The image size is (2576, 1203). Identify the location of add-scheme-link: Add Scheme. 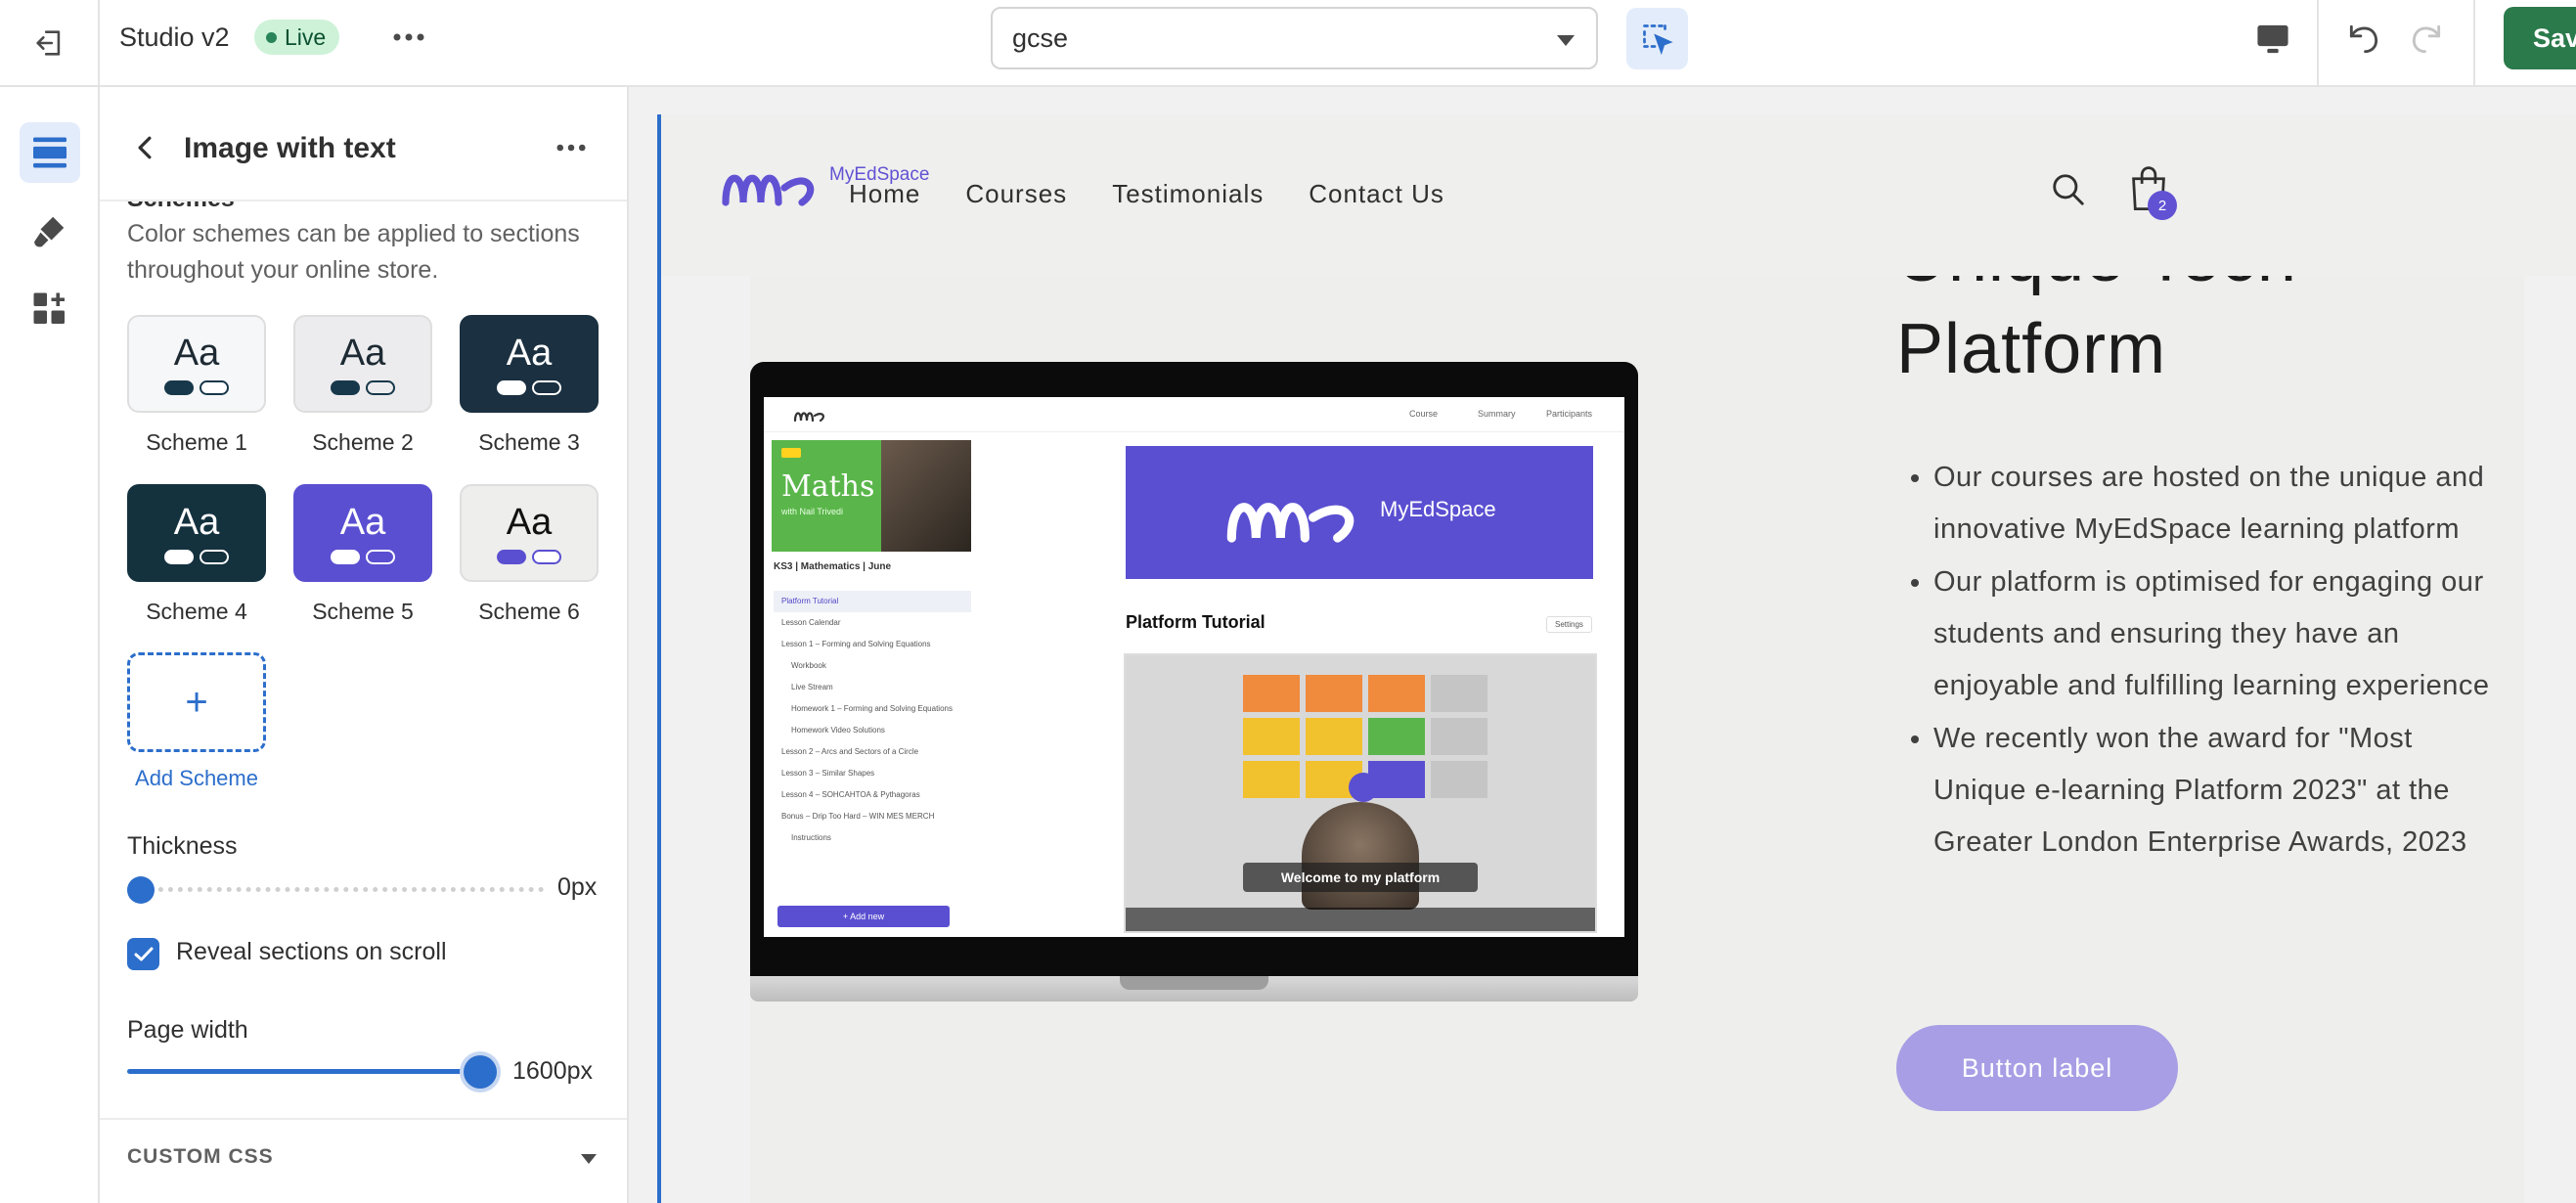
(197, 779).